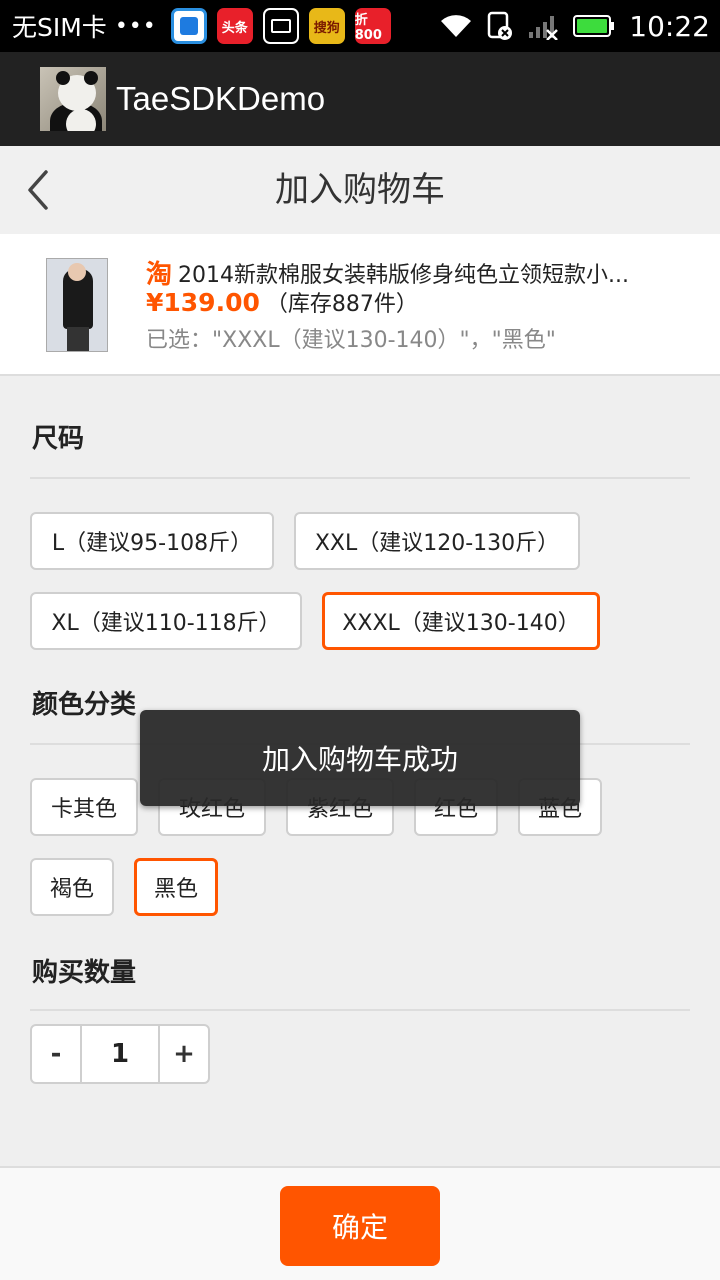 This screenshot has width=720, height=1280. I want to click on bottom-bar: 确定, so click(360, 1223).